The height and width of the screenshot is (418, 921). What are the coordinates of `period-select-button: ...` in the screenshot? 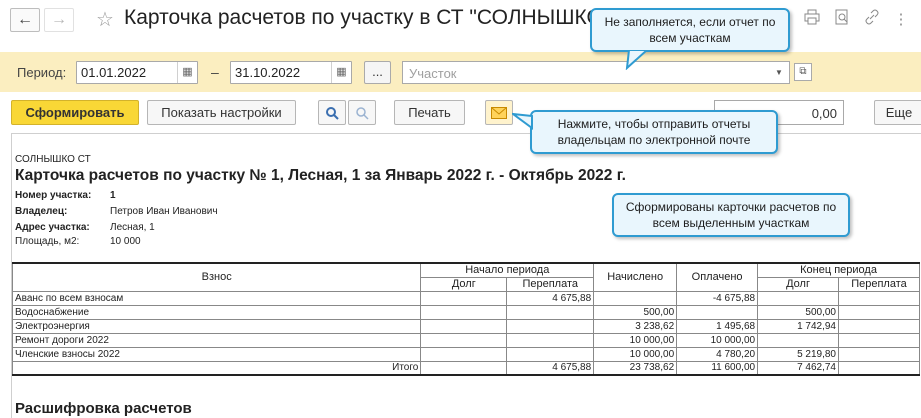 It's located at (377, 72).